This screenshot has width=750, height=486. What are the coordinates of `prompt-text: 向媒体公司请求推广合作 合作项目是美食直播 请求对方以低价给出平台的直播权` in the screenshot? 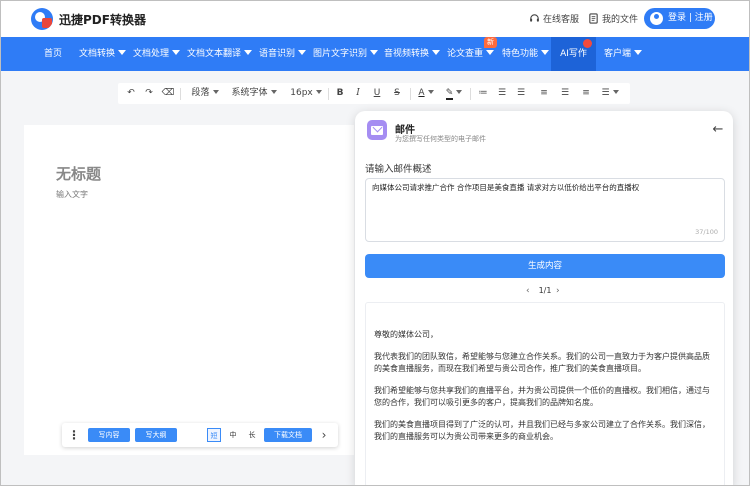 It's located at (506, 187).